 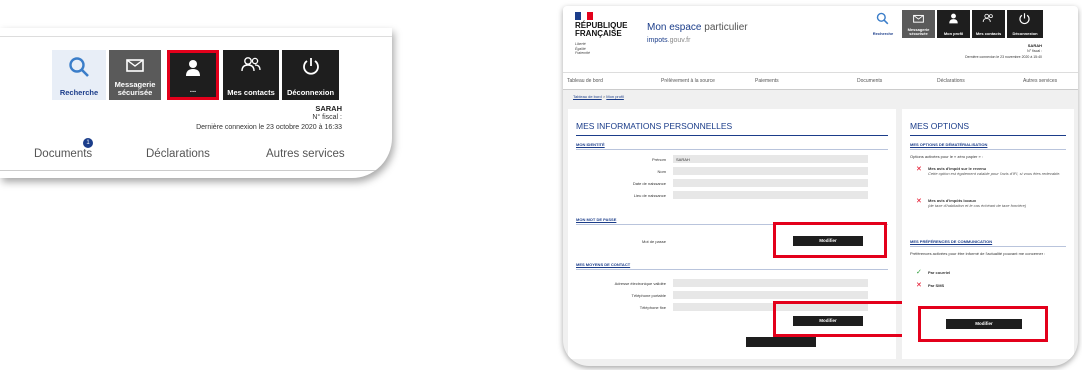 I want to click on rf-motto: Liberté Égalité Fraternité, so click(x=582, y=49).